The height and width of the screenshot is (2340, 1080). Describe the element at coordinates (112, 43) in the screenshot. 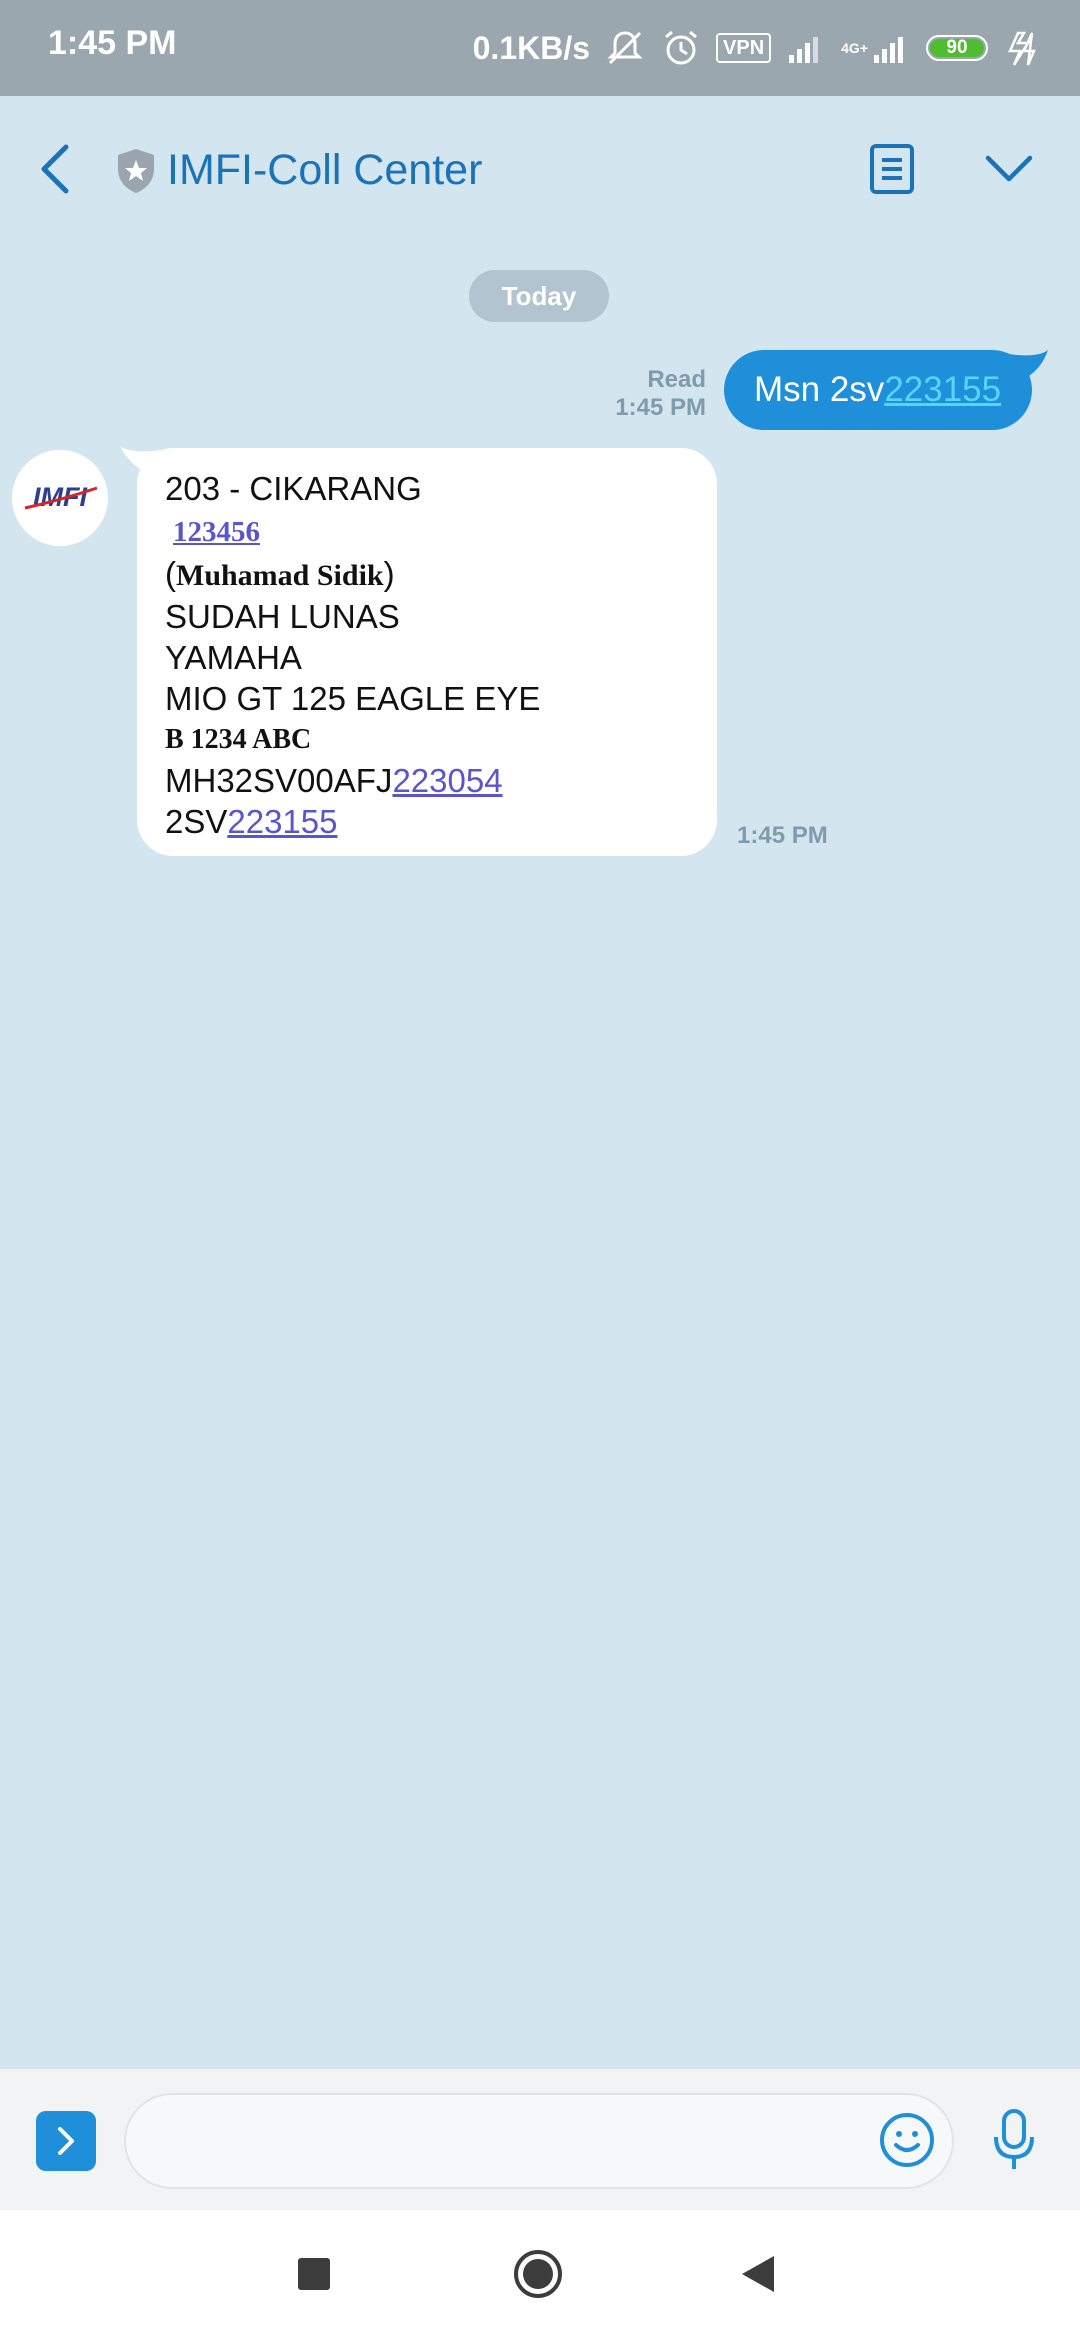

I see `status-time: 1:45 PM` at that location.